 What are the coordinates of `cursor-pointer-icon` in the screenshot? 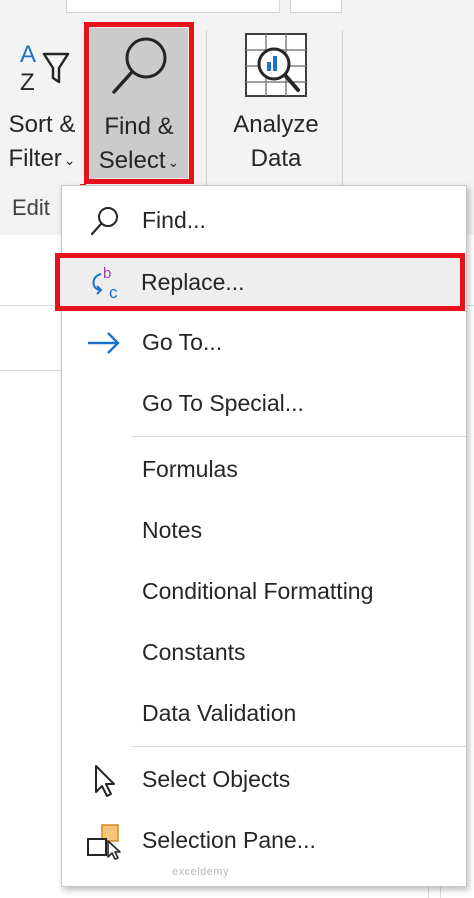 It's located at (105, 781).